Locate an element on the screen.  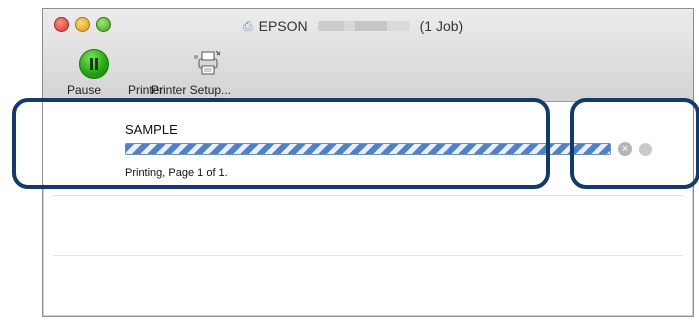
pause-label: Pause is located at coordinates (84, 90).